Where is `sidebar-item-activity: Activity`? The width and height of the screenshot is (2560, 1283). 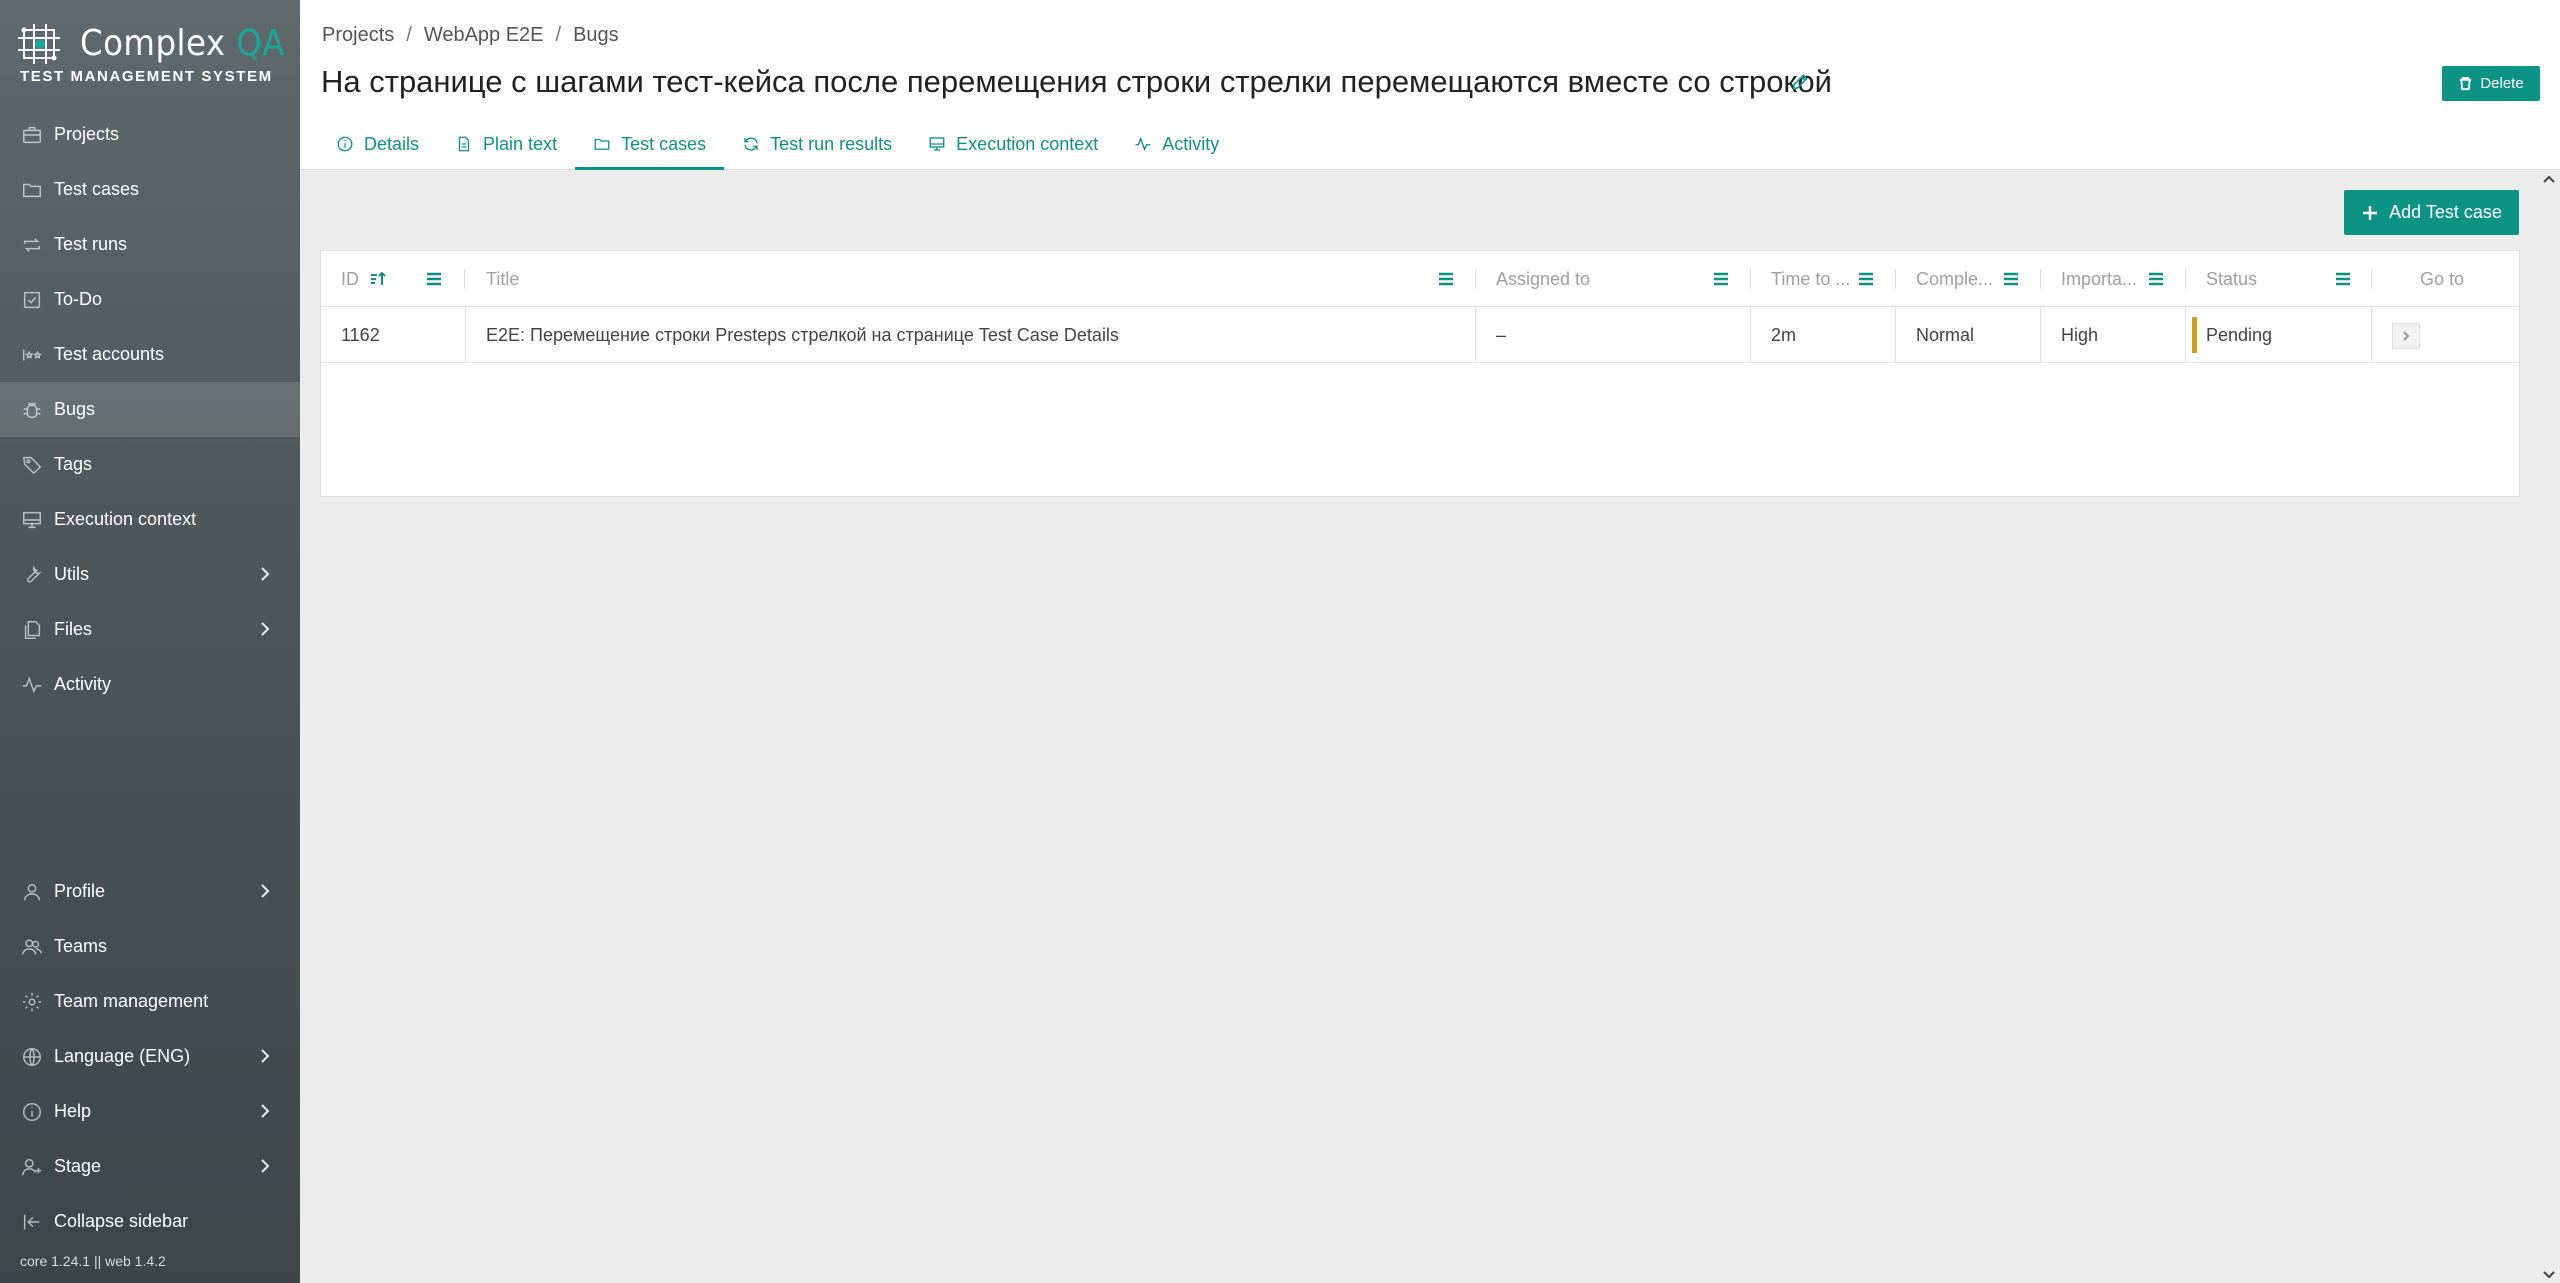 sidebar-item-activity: Activity is located at coordinates (150, 684).